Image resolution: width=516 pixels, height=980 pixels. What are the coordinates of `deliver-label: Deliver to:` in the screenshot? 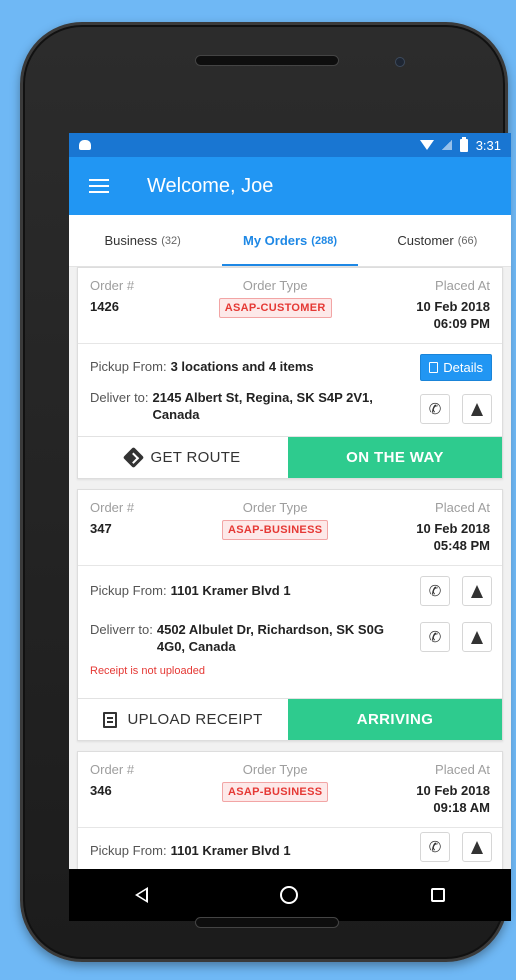 It's located at (119, 397).